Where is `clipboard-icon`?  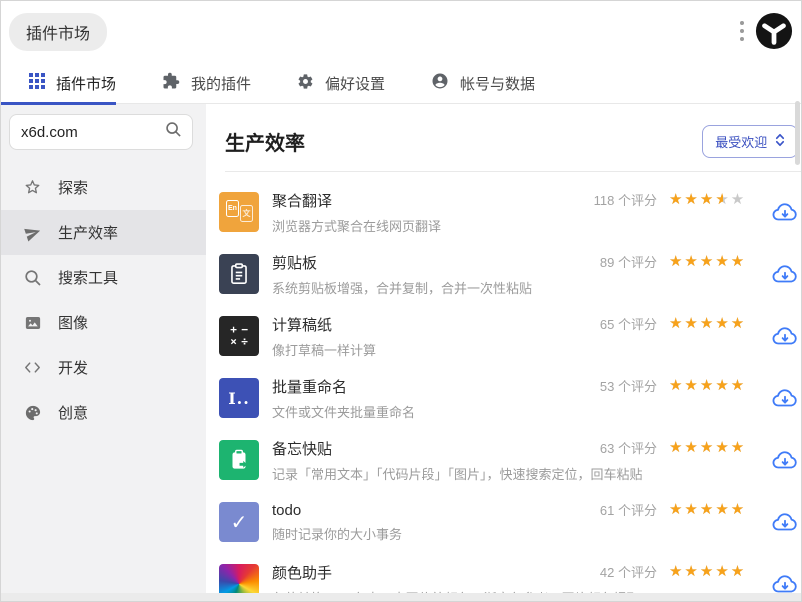 clipboard-icon is located at coordinates (239, 274).